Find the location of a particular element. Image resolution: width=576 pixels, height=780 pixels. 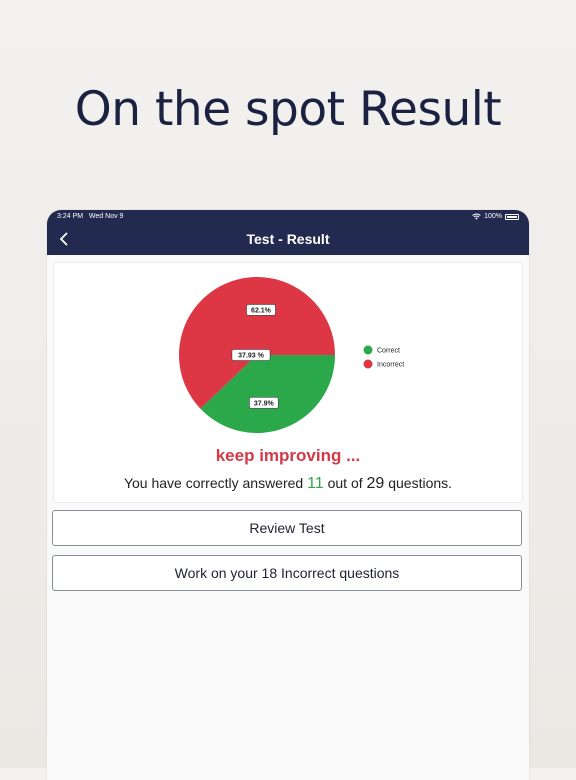

review-test-button: Review Test is located at coordinates (287, 528).